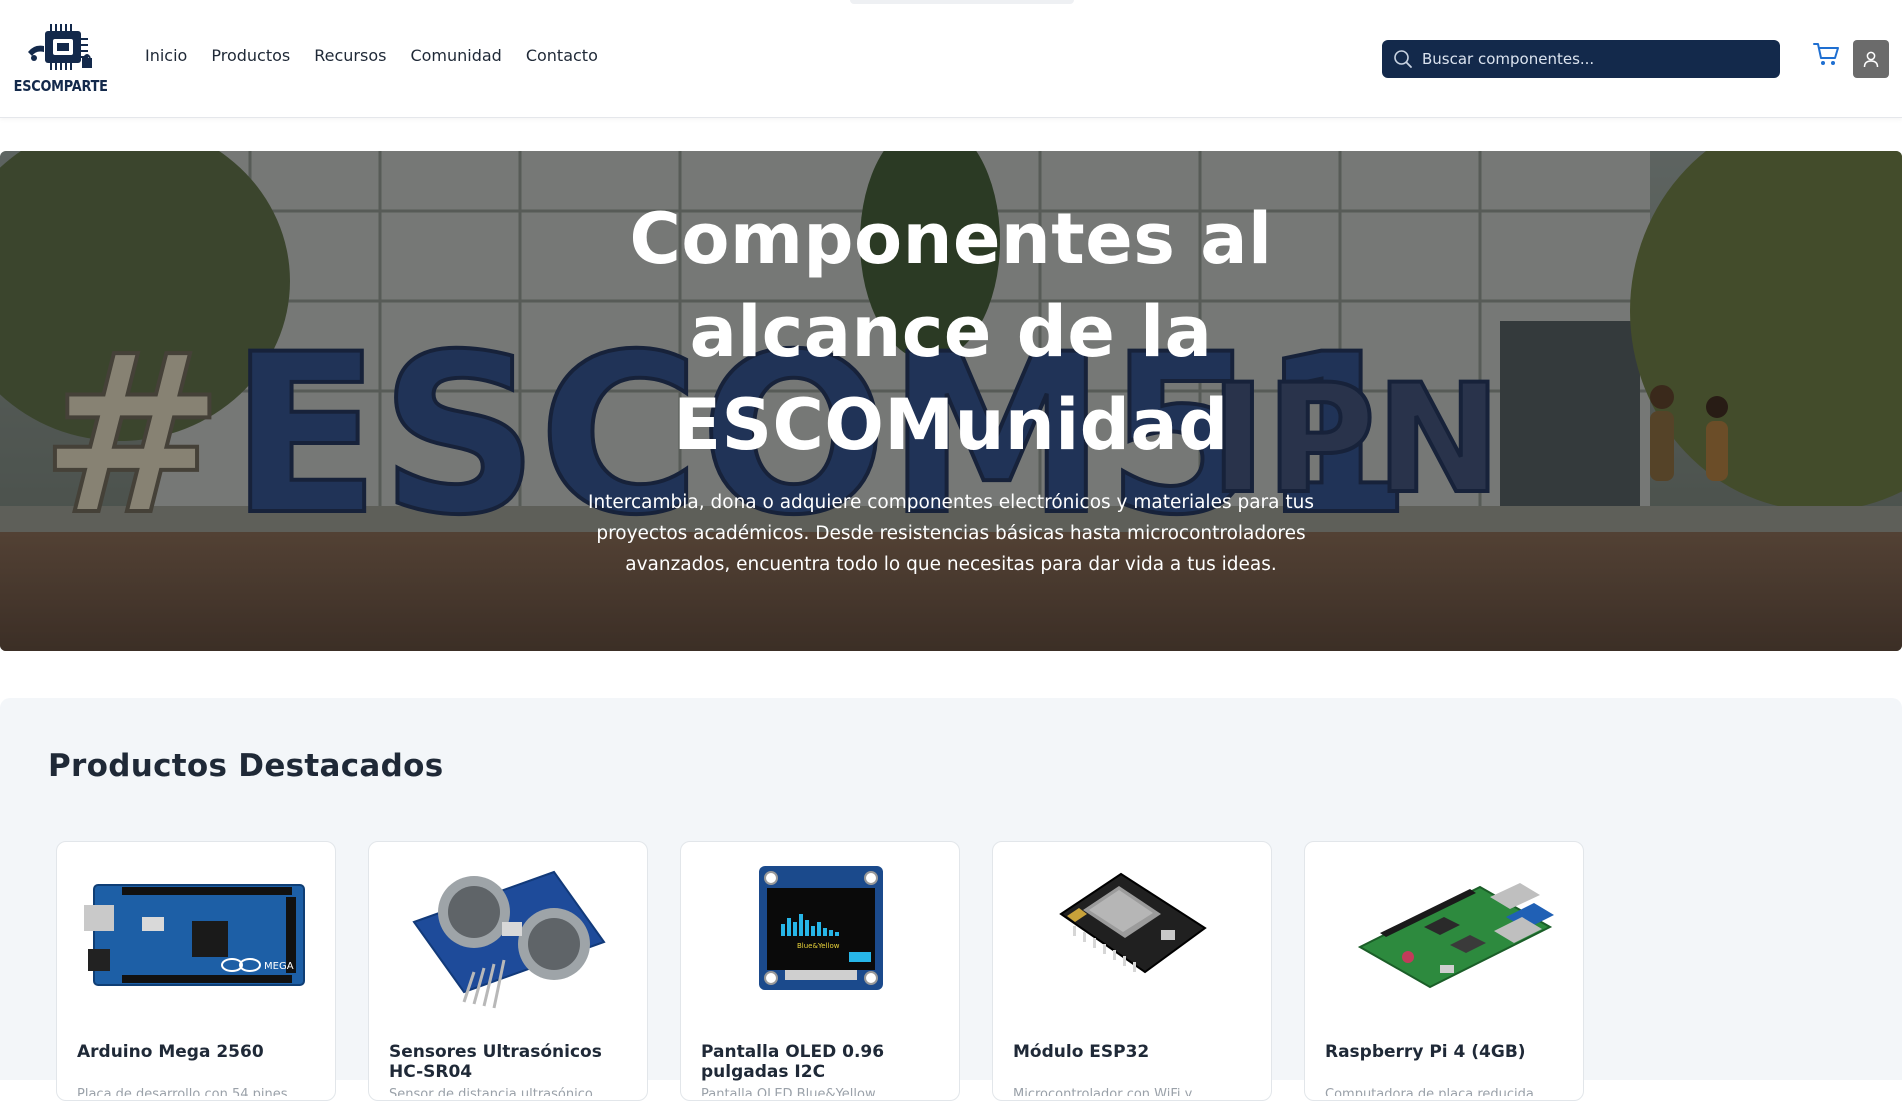  I want to click on section-title: Productos Destacados, so click(246, 766).